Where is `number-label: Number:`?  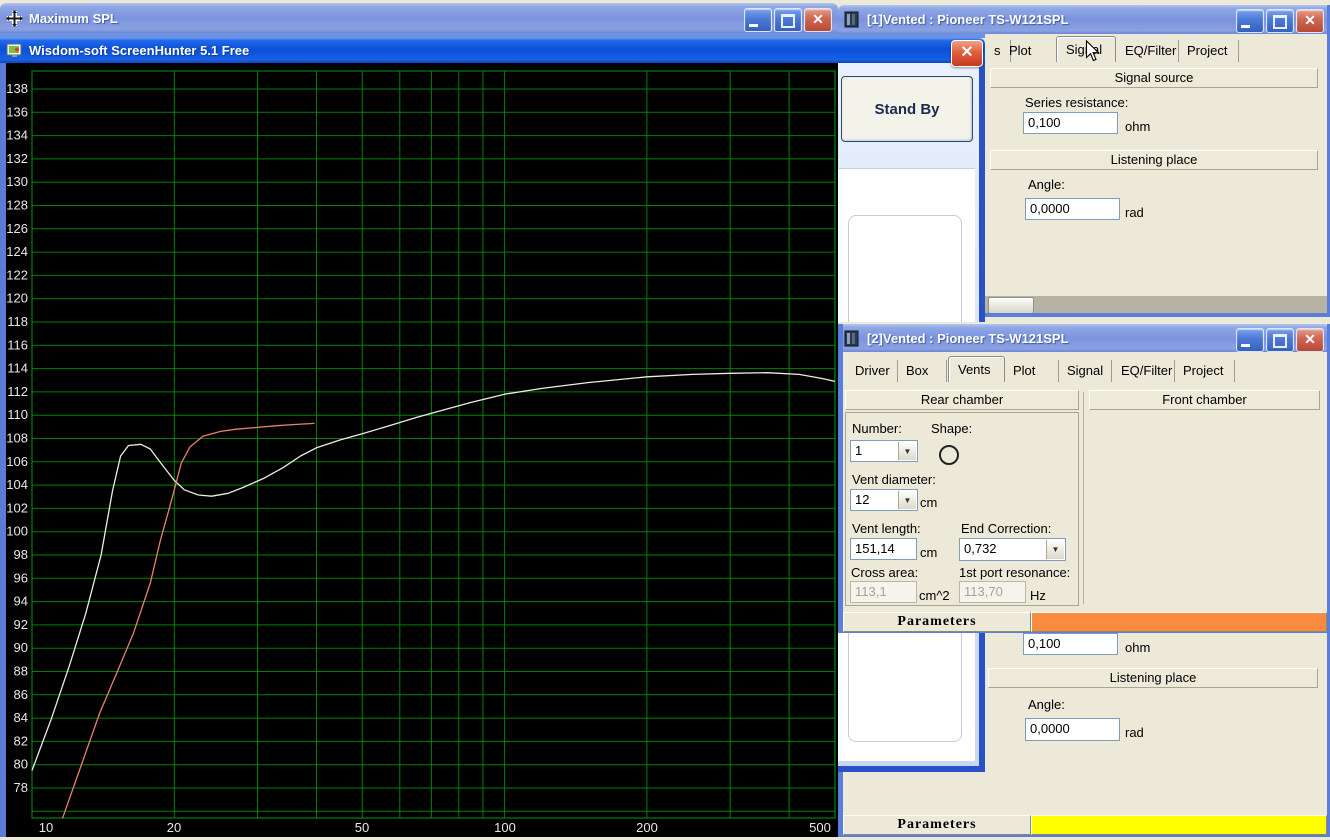
number-label: Number: is located at coordinates (877, 428).